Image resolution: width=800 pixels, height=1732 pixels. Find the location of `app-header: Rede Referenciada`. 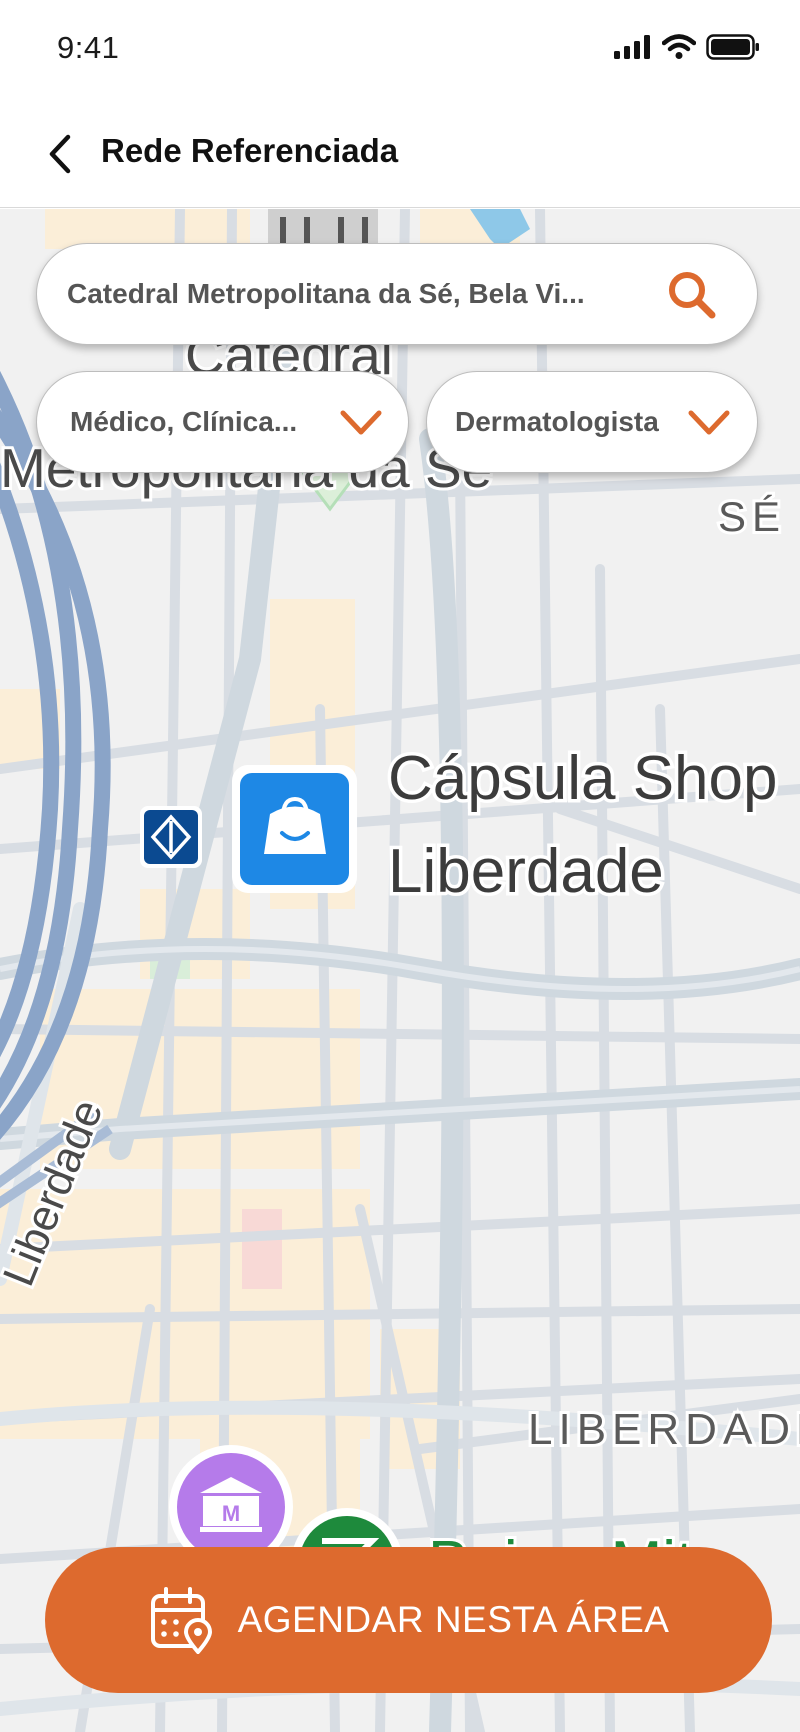

app-header: Rede Referenciada is located at coordinates (400, 154).